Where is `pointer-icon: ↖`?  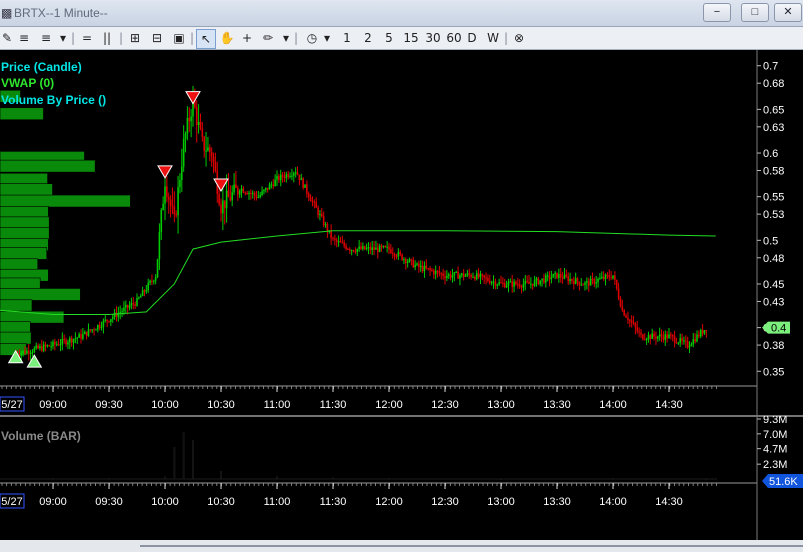 pointer-icon: ↖ is located at coordinates (206, 39).